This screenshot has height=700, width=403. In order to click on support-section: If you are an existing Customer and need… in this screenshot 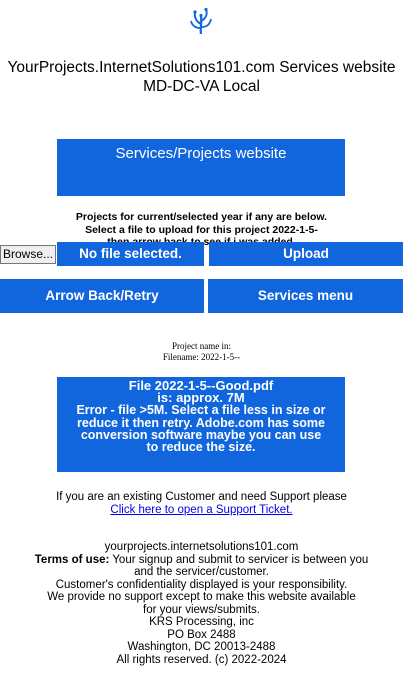, I will do `click(201, 504)`.